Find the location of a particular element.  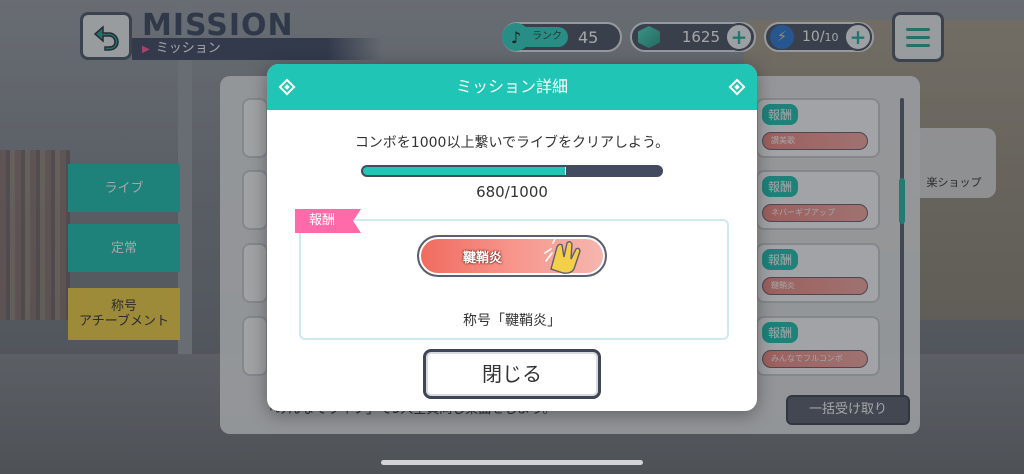

title-badge: 鞬鞘炎 is located at coordinates (512, 256).